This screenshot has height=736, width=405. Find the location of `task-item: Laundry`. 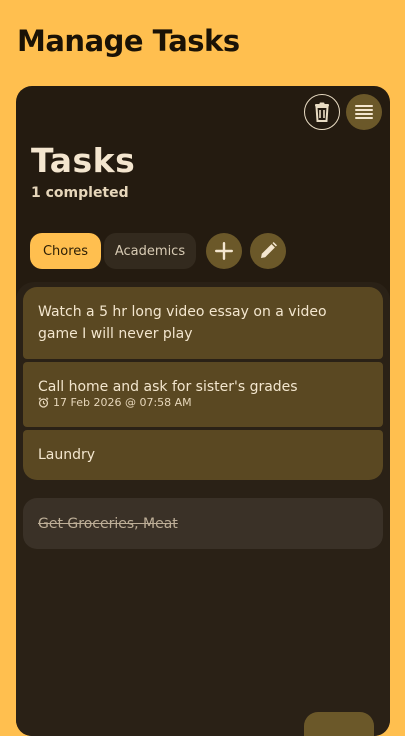

task-item: Laundry is located at coordinates (203, 455).